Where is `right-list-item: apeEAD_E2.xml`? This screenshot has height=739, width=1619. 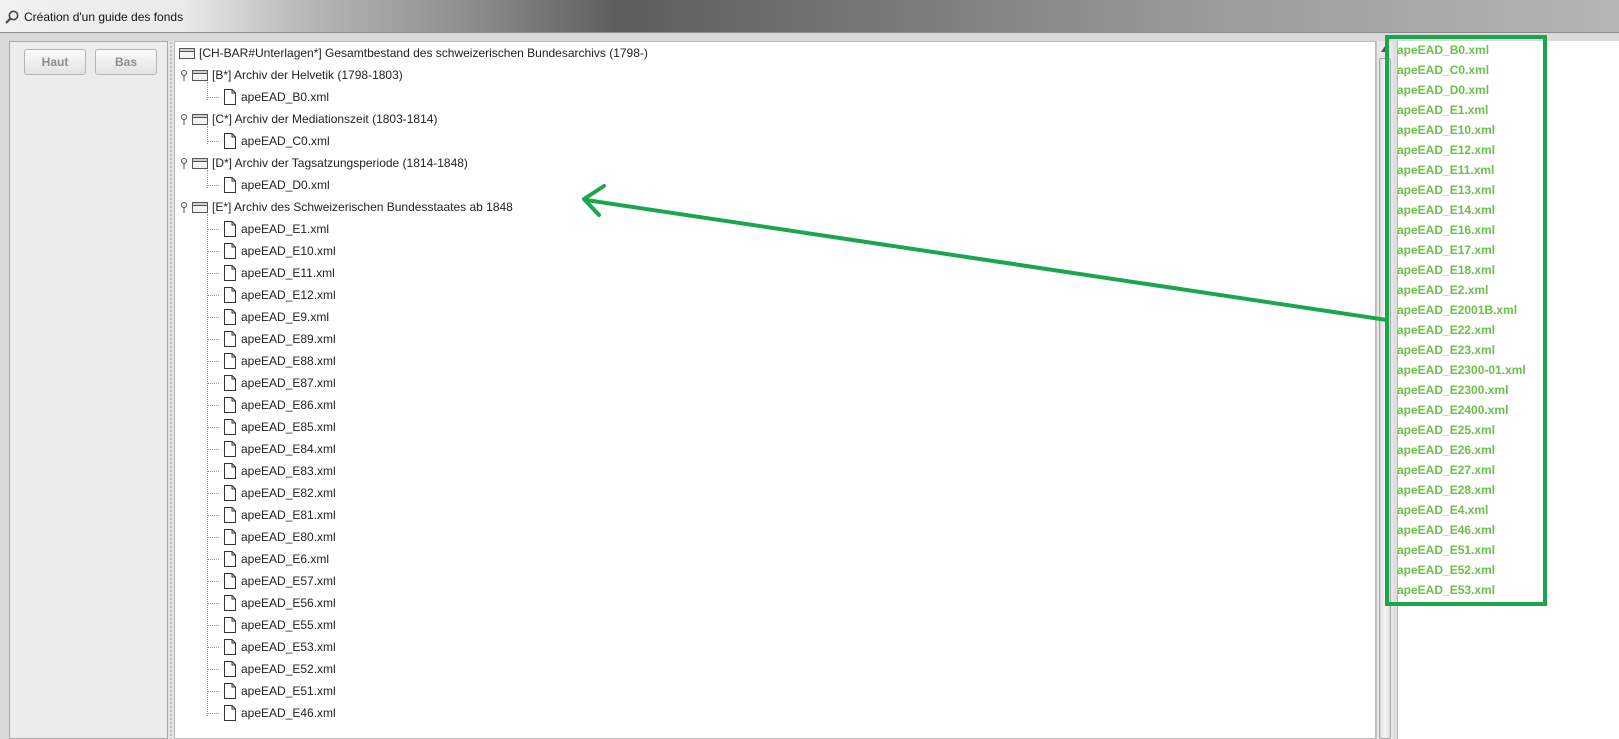
right-list-item: apeEAD_E2.xml is located at coordinates (1442, 290).